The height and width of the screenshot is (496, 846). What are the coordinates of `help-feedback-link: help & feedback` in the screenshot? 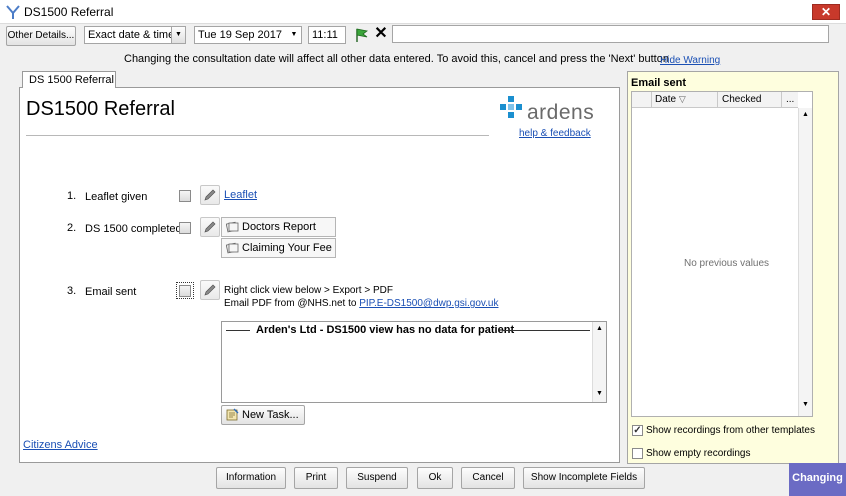 It's located at (555, 133).